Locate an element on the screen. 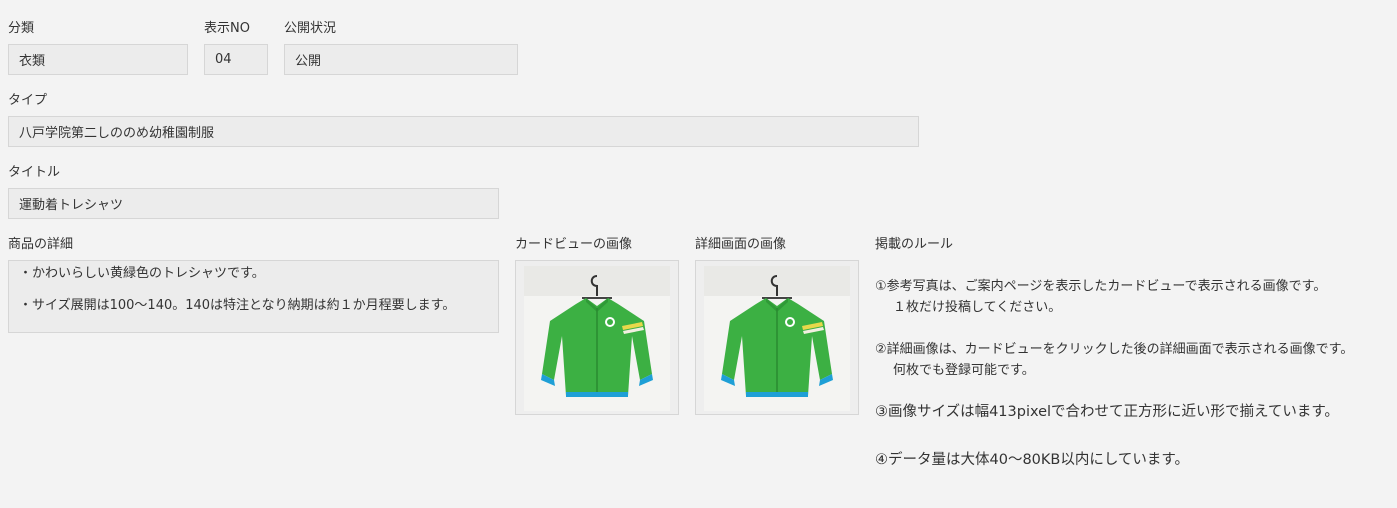  details-line-1: ・かわいらしい黄緑色のトレシャツです。 is located at coordinates (142, 273).